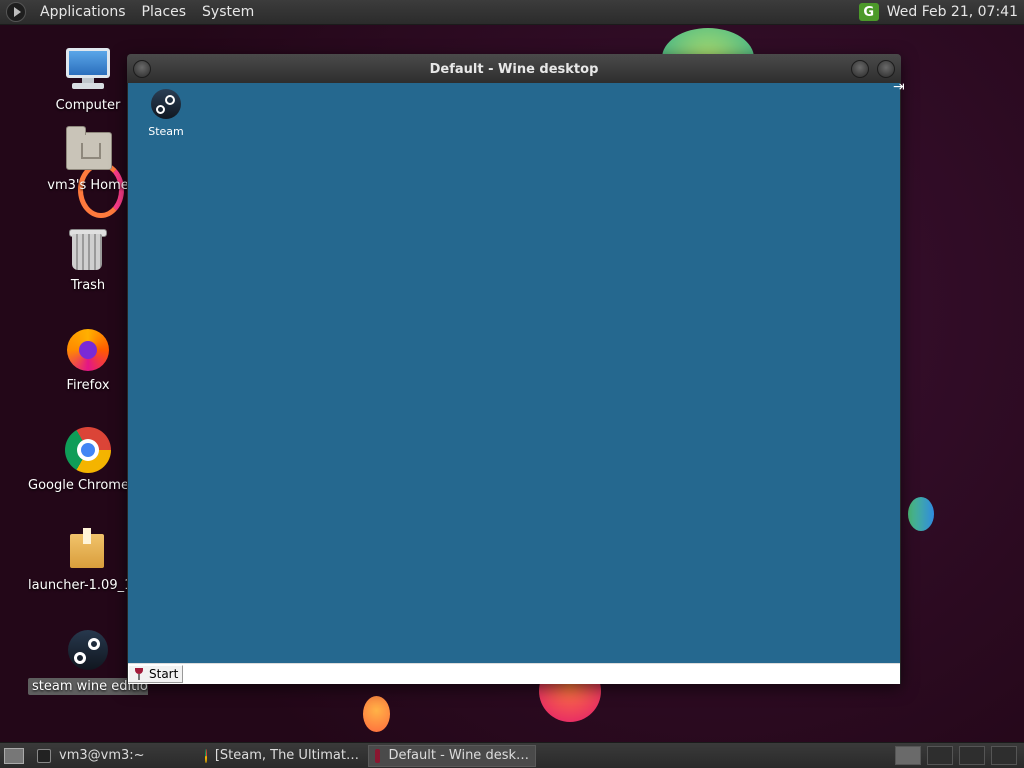 The image size is (1024, 768). Describe the element at coordinates (14, 755) in the screenshot. I see `show-desktop-icon` at that location.